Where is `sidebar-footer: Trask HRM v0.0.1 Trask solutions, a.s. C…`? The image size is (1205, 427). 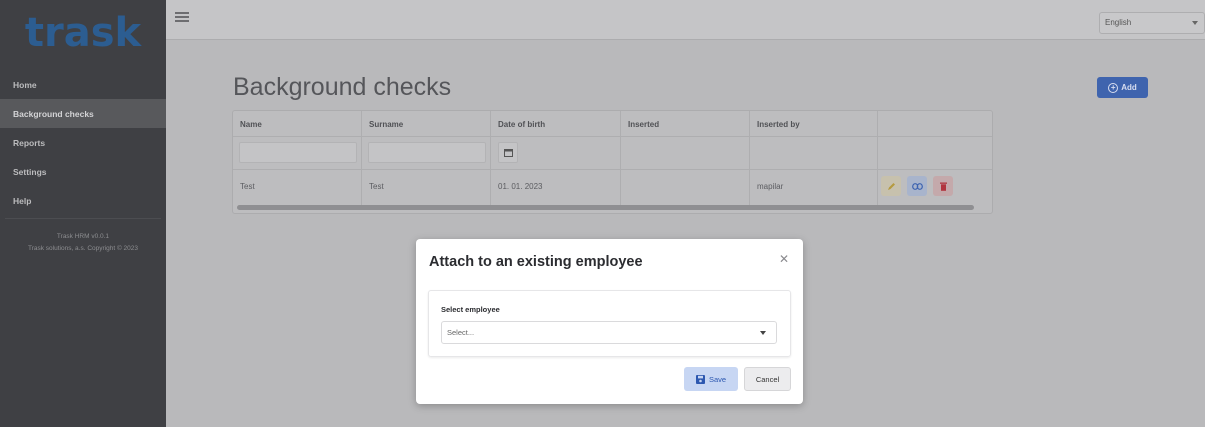 sidebar-footer: Trask HRM v0.0.1 Trask solutions, a.s. C… is located at coordinates (83, 243).